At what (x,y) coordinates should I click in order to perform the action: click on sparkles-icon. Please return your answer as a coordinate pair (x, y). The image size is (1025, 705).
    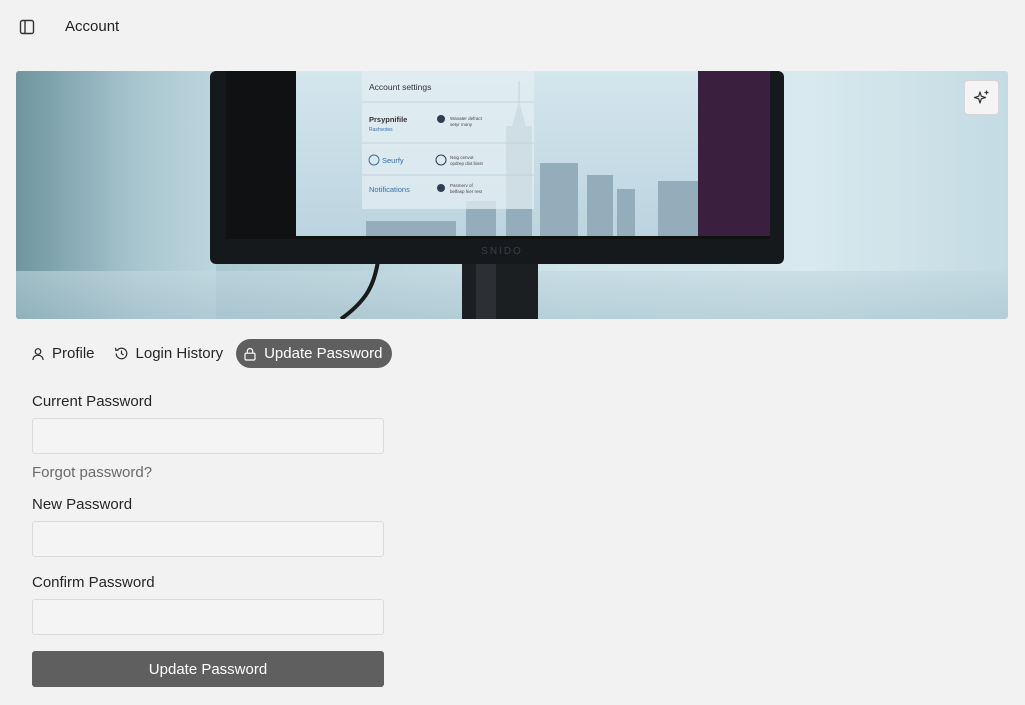
    Looking at the image, I should click on (980, 97).